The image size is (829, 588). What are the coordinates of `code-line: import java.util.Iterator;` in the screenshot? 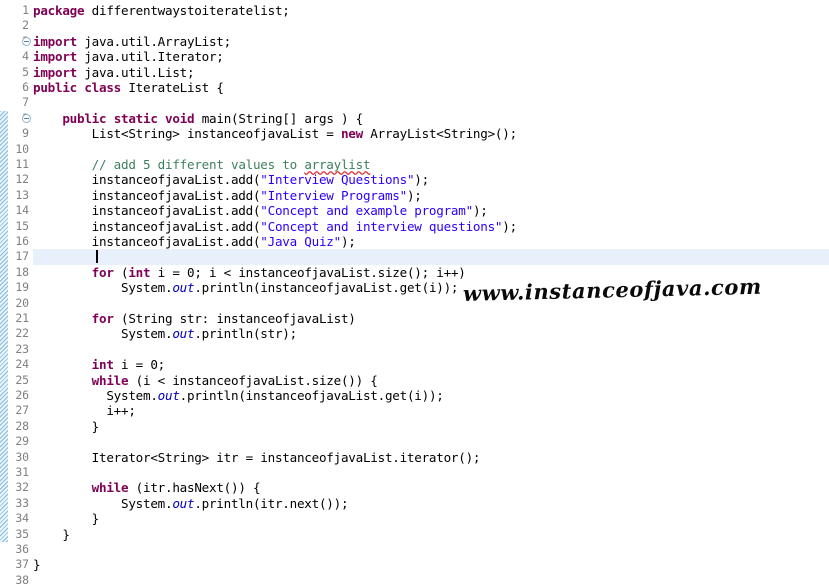 It's located at (431, 56).